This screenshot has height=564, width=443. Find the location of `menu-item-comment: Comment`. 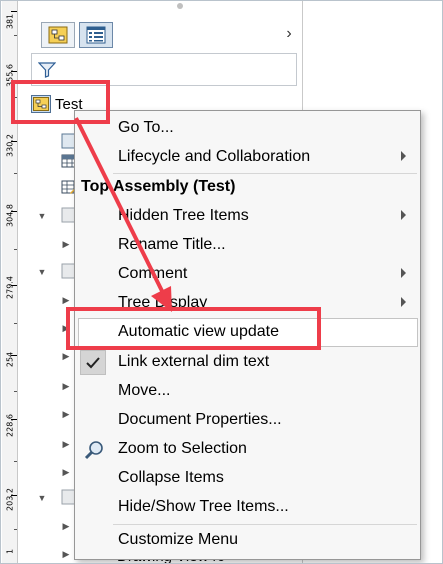

menu-item-comment: Comment is located at coordinates (247, 274).